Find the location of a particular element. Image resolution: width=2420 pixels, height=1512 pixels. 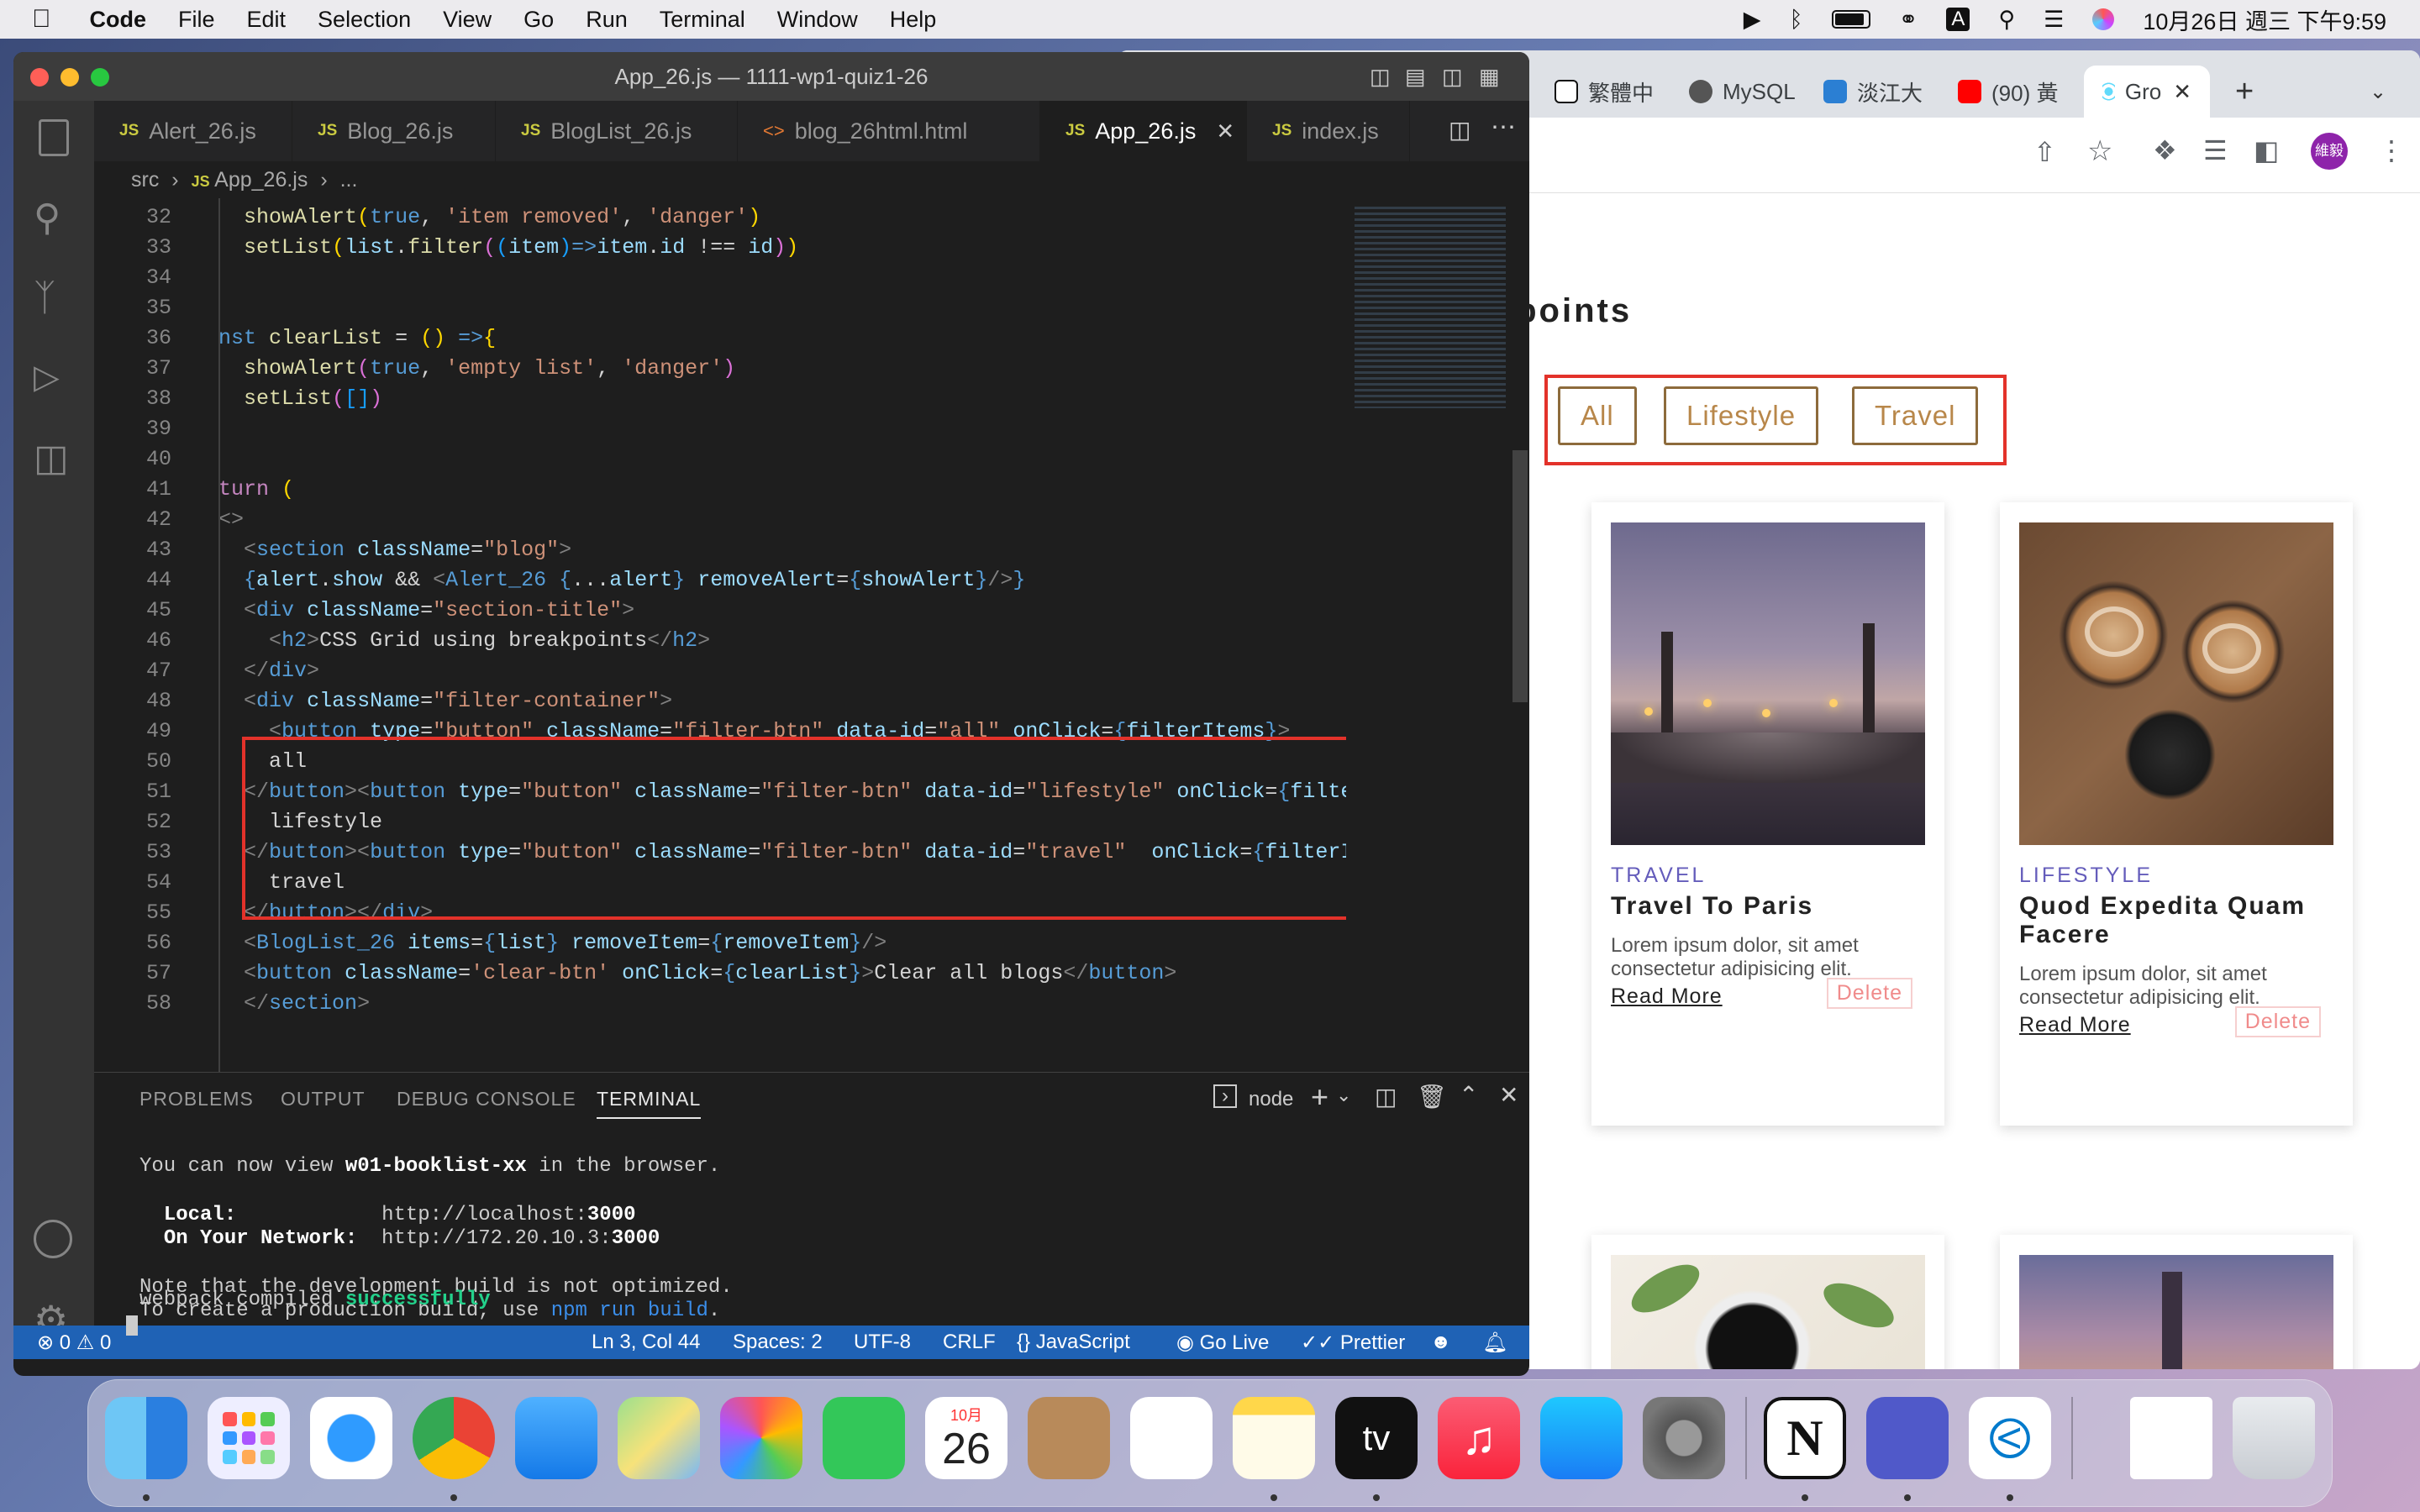

maps-icon is located at coordinates (659, 1438).